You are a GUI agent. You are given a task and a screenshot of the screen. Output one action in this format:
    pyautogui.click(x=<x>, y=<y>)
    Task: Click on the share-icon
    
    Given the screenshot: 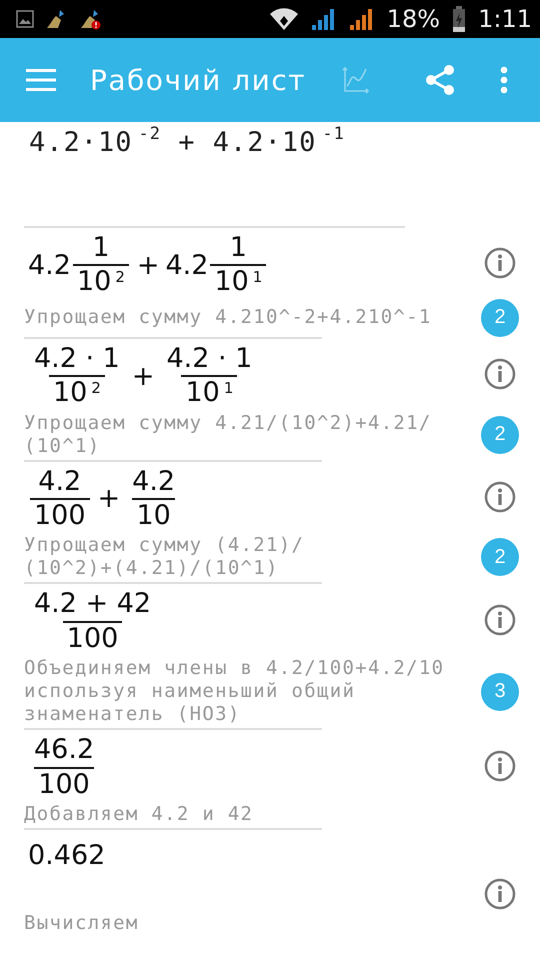 What is the action you would take?
    pyautogui.click(x=440, y=80)
    